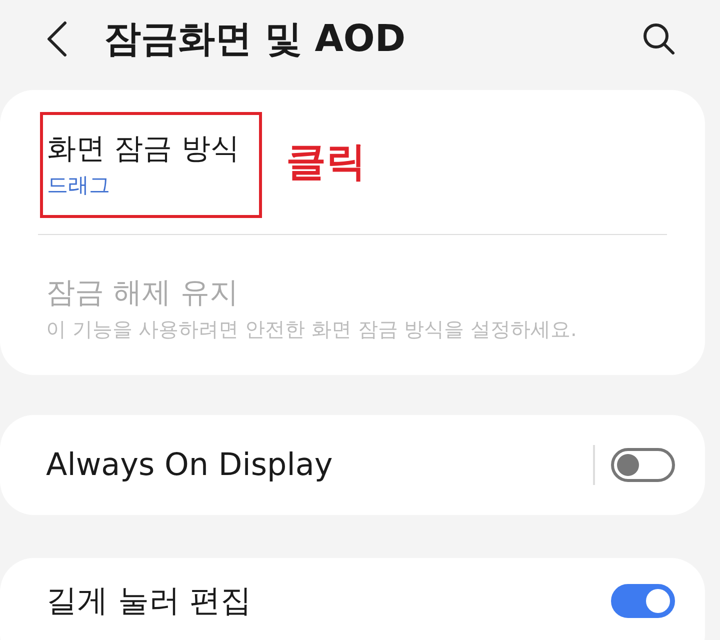  Describe the element at coordinates (319, 465) in the screenshot. I see `setting-title: Always On Display` at that location.